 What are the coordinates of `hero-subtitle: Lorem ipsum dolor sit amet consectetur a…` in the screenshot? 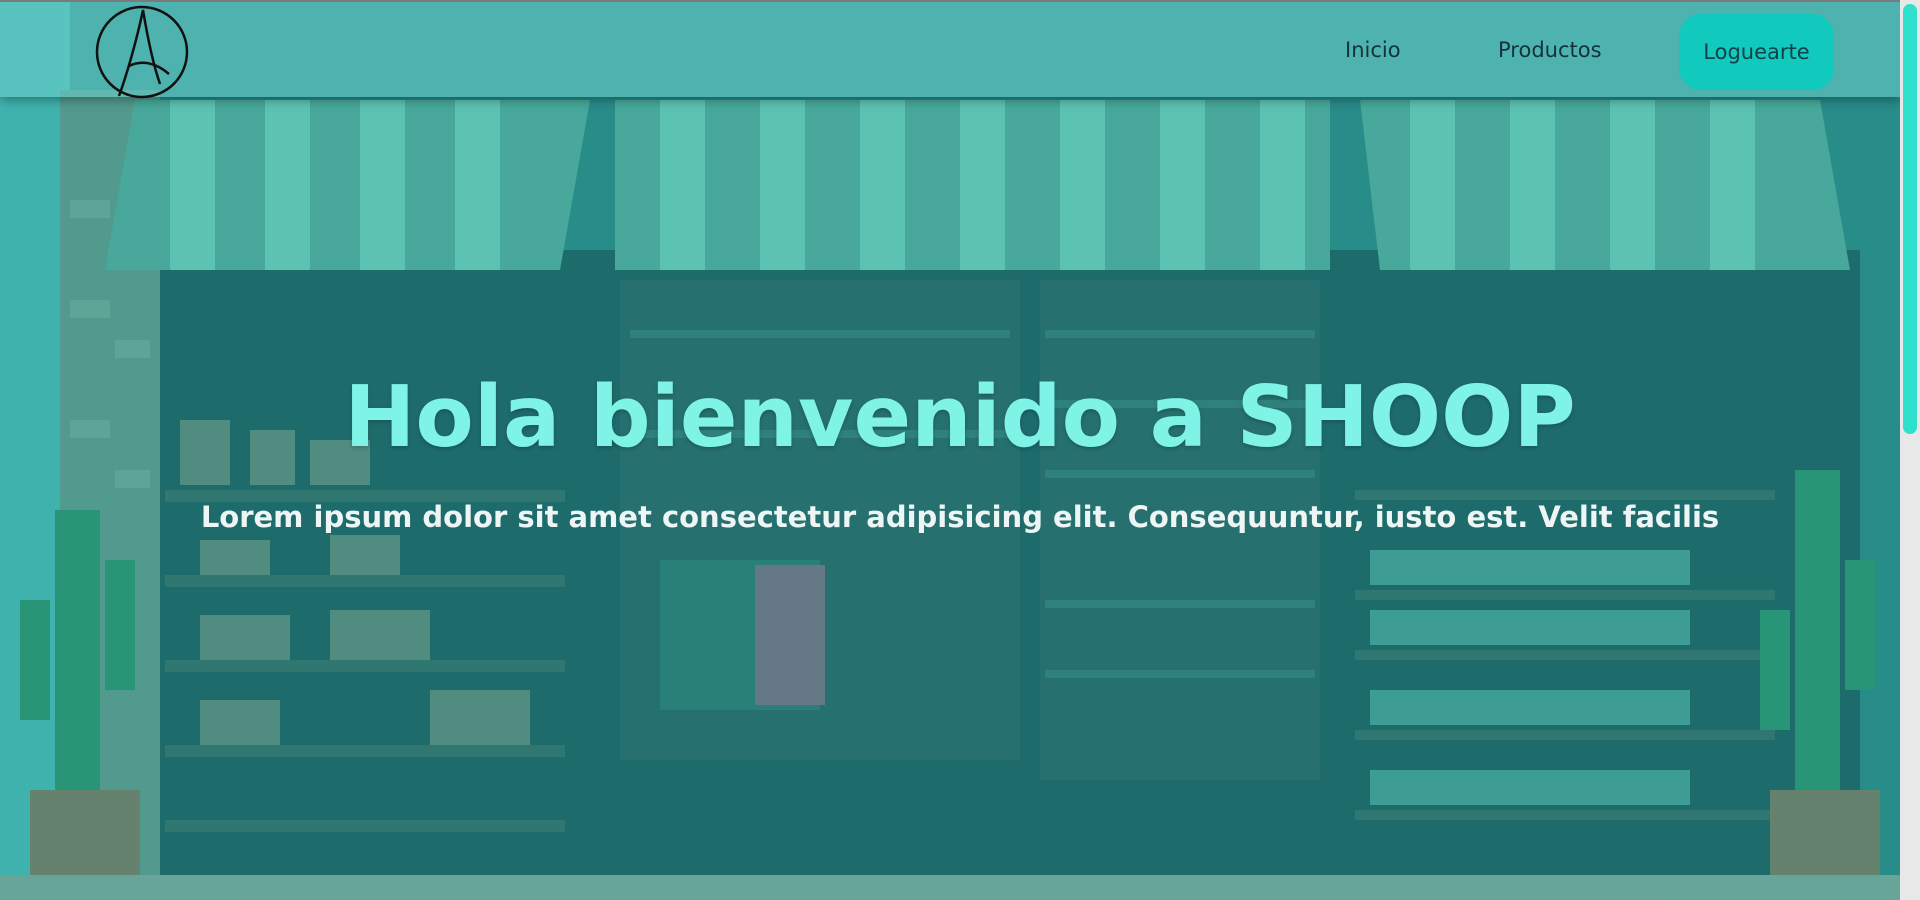 It's located at (960, 517).